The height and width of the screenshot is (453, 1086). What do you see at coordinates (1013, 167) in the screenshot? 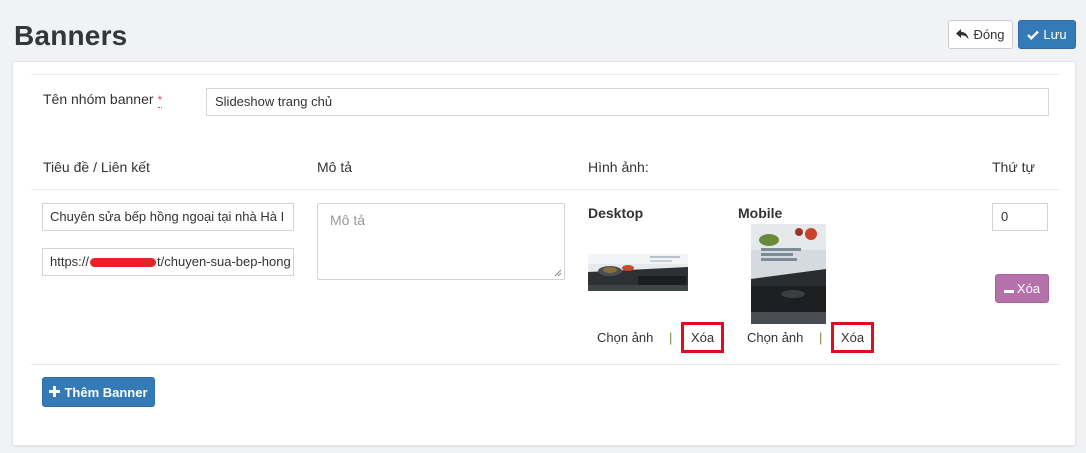
I see `column-order: Thứ tự` at bounding box center [1013, 167].